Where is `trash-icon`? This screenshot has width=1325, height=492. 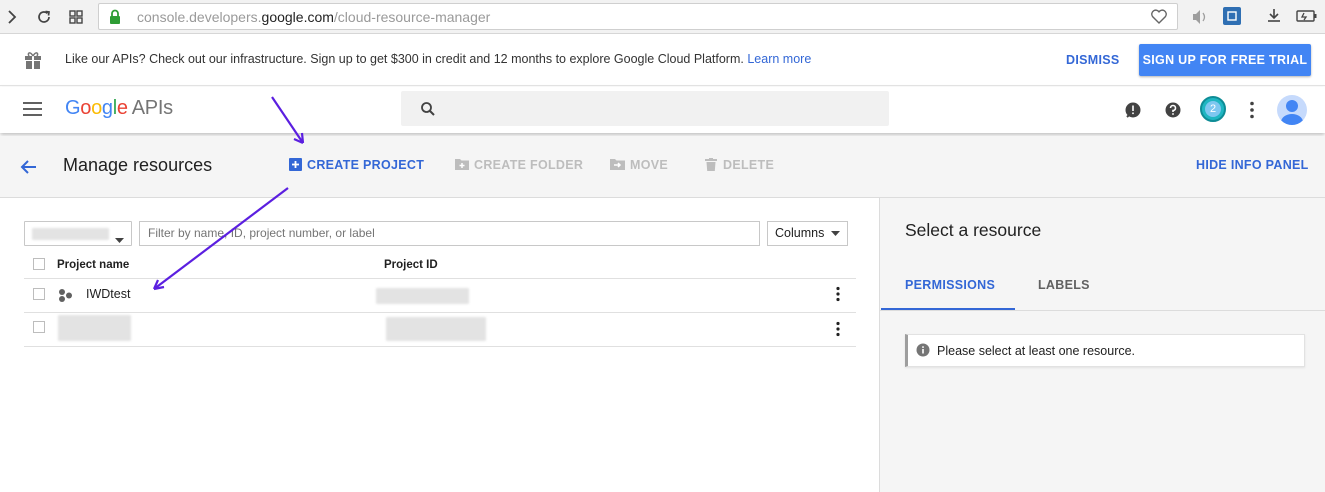 trash-icon is located at coordinates (711, 164).